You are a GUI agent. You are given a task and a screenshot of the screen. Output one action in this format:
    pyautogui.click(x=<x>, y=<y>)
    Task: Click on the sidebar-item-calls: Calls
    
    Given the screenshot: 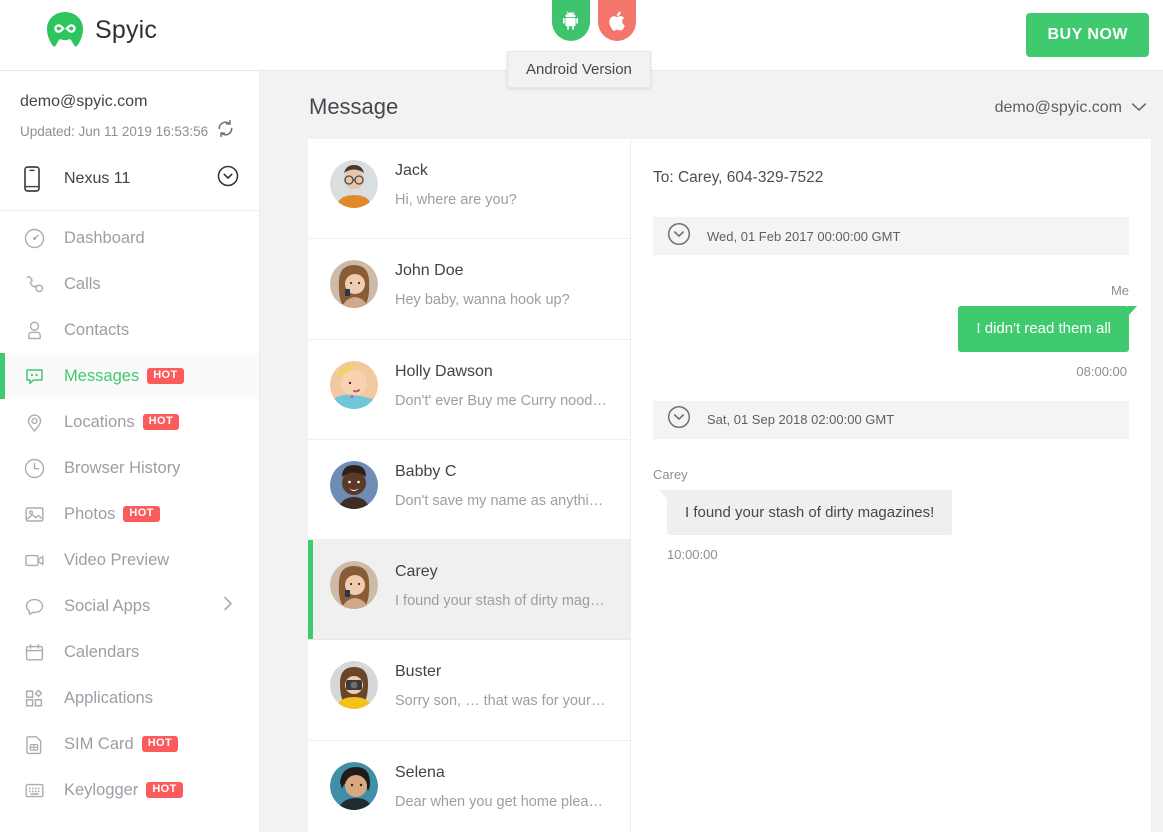 What is the action you would take?
    pyautogui.click(x=129, y=284)
    